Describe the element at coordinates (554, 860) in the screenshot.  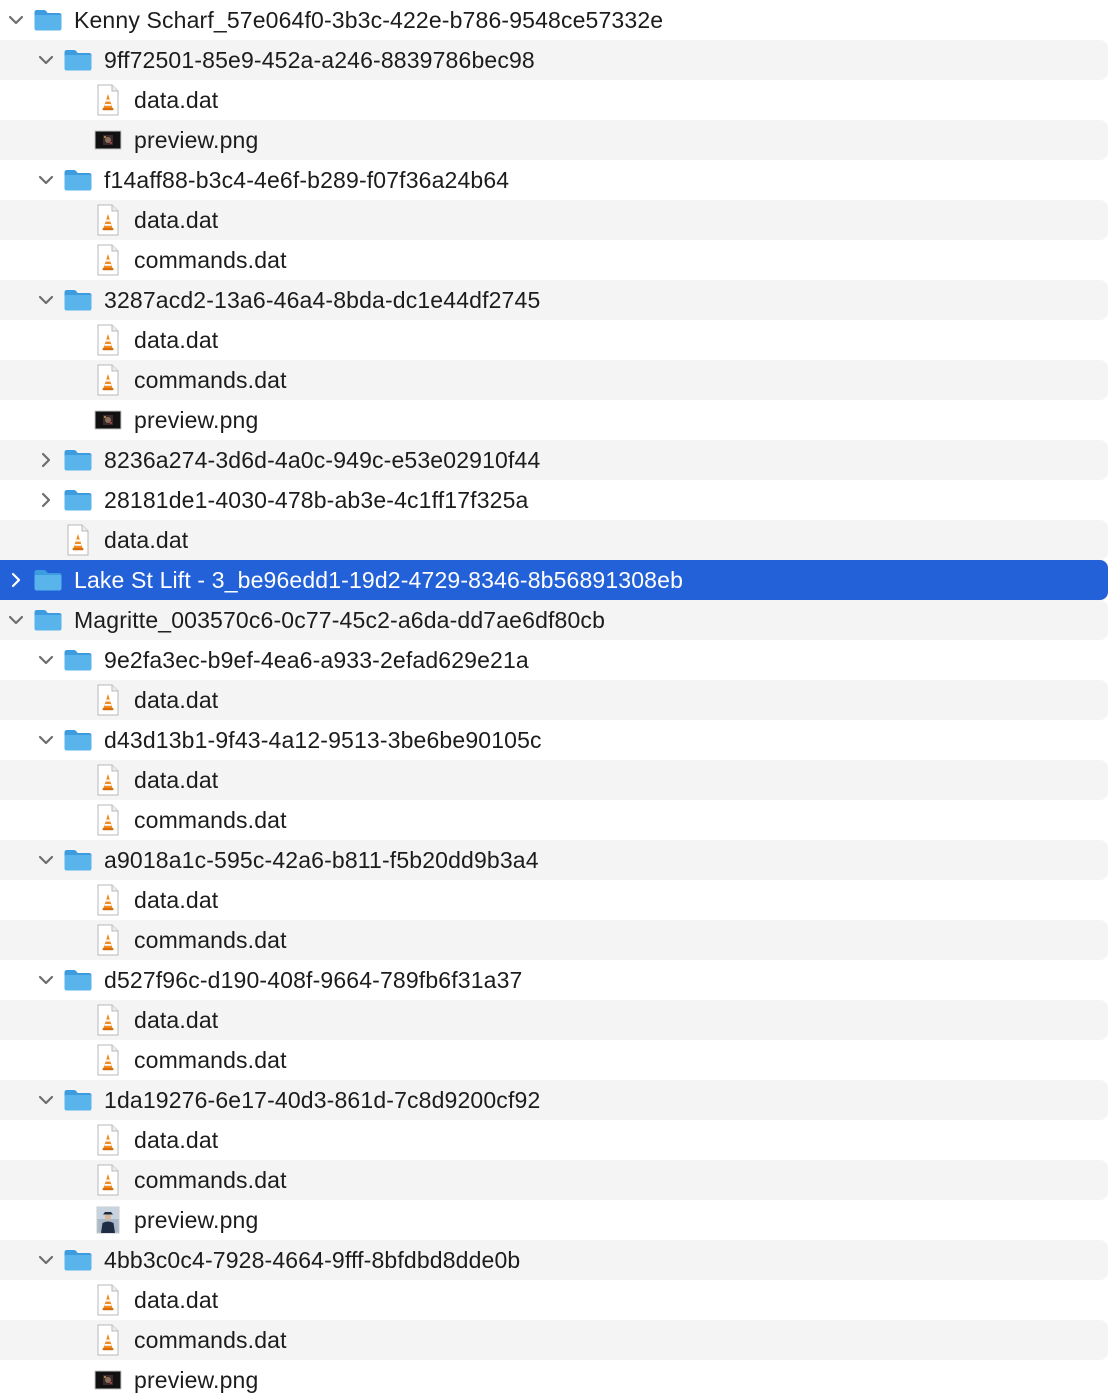
I see `folder-row: a9018a1c-595c-42a6-b811-f5b20dd9b3a4` at that location.